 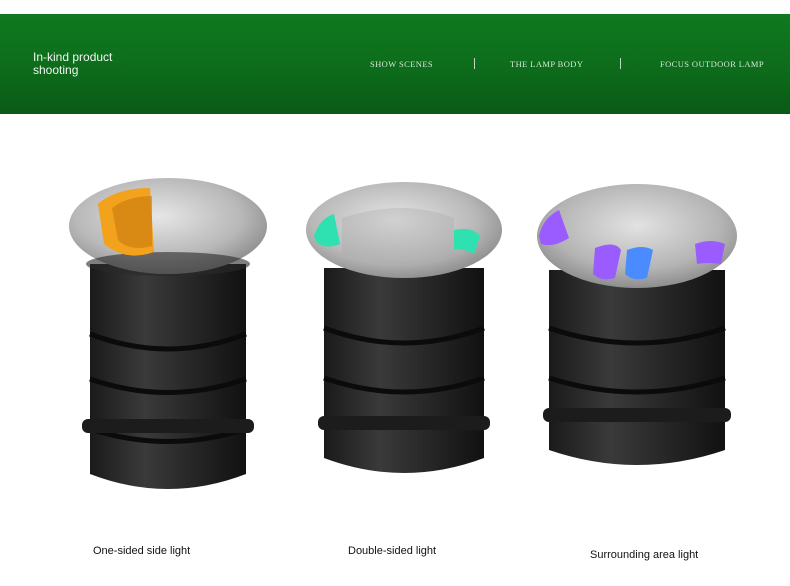 What do you see at coordinates (546, 64) in the screenshot?
I see `nav-item-lamp-body: THE LAMP BODY` at bounding box center [546, 64].